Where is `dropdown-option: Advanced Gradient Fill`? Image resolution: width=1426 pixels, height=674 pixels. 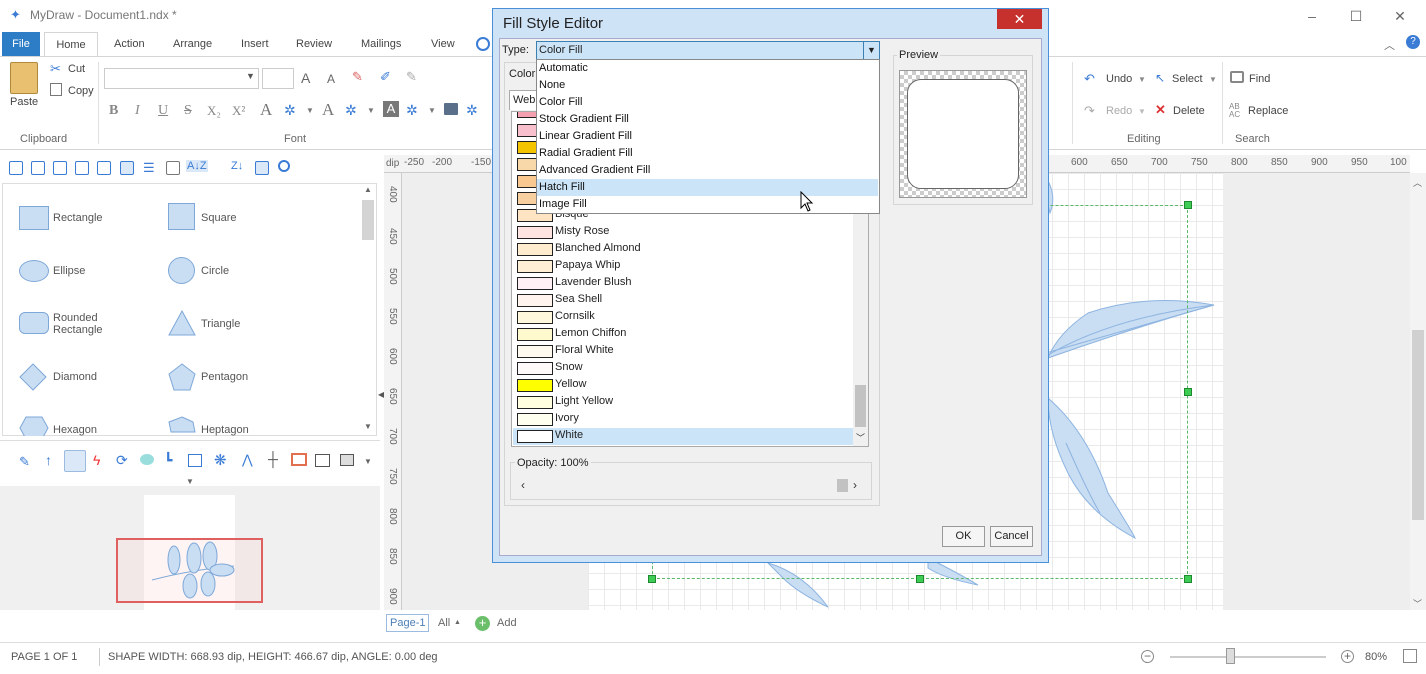 dropdown-option: Advanced Gradient Fill is located at coordinates (707, 170).